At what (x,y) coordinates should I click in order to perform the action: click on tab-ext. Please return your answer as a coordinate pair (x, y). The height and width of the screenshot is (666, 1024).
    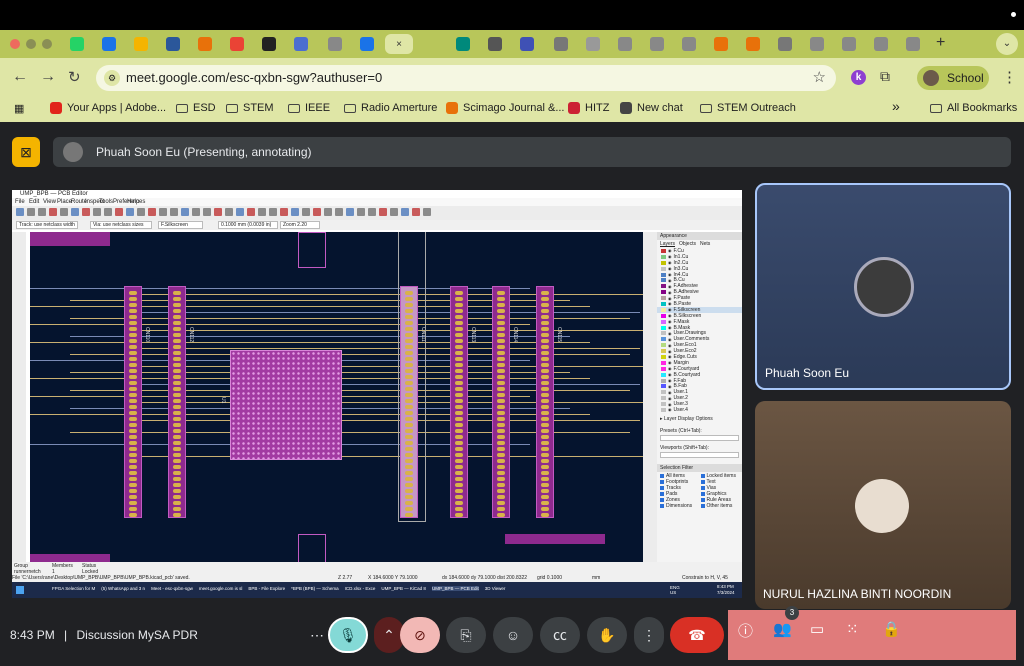
    Looking at the image, I should click on (561, 44).